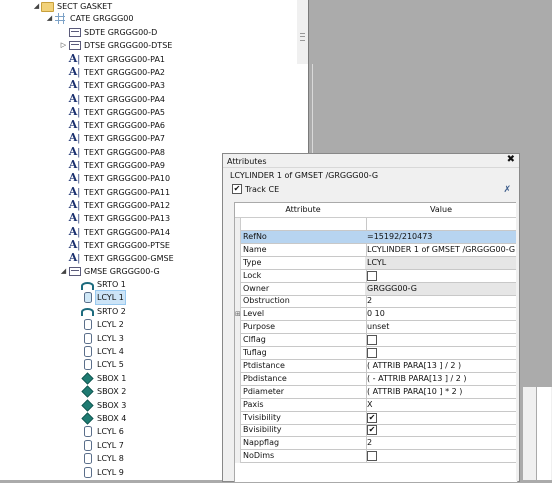  I want to click on tree-node: SRTO 1, so click(99, 284).